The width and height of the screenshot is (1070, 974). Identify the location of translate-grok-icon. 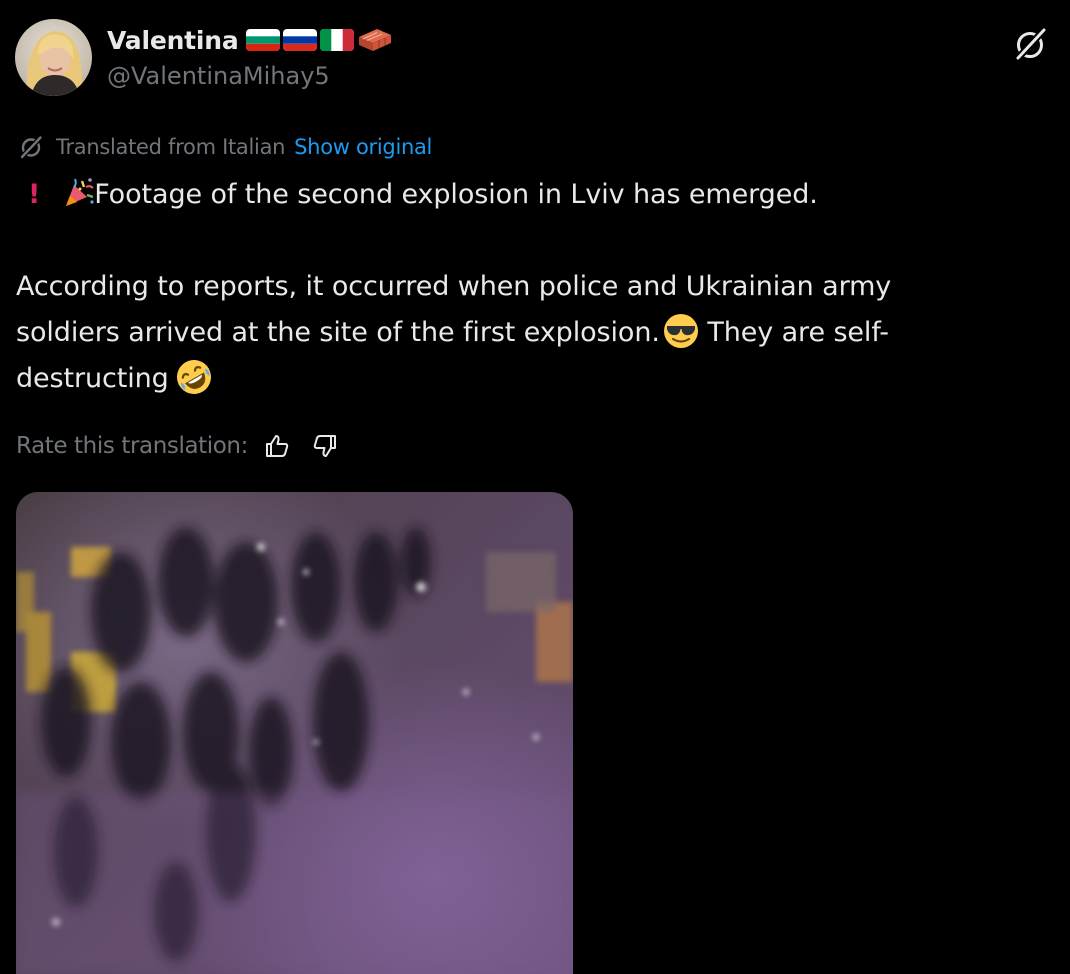
(31, 147).